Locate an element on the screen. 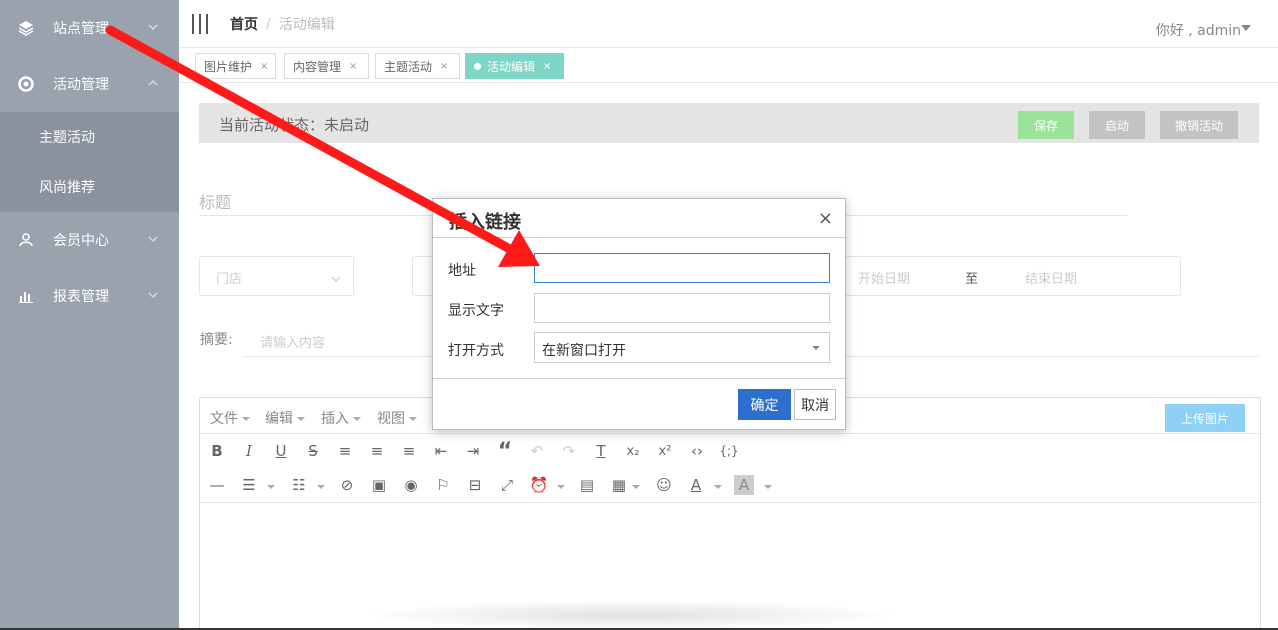 The height and width of the screenshot is (630, 1278). menu-insert: 插入 is located at coordinates (341, 418).